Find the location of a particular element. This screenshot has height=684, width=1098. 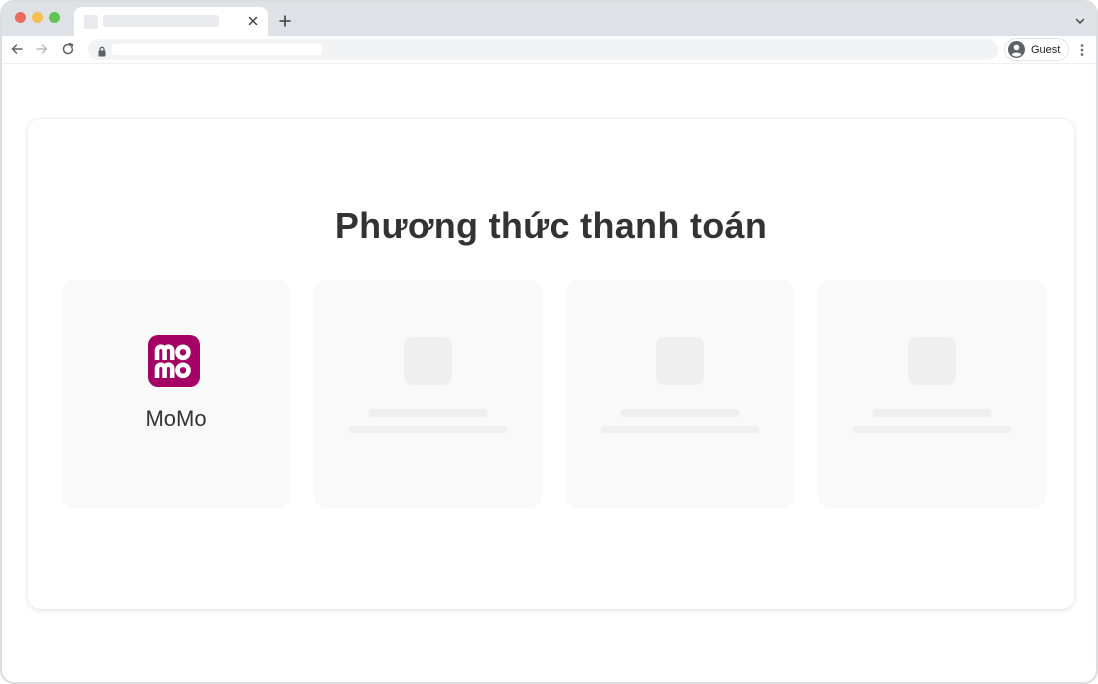

arrow-left-icon is located at coordinates (17, 49).